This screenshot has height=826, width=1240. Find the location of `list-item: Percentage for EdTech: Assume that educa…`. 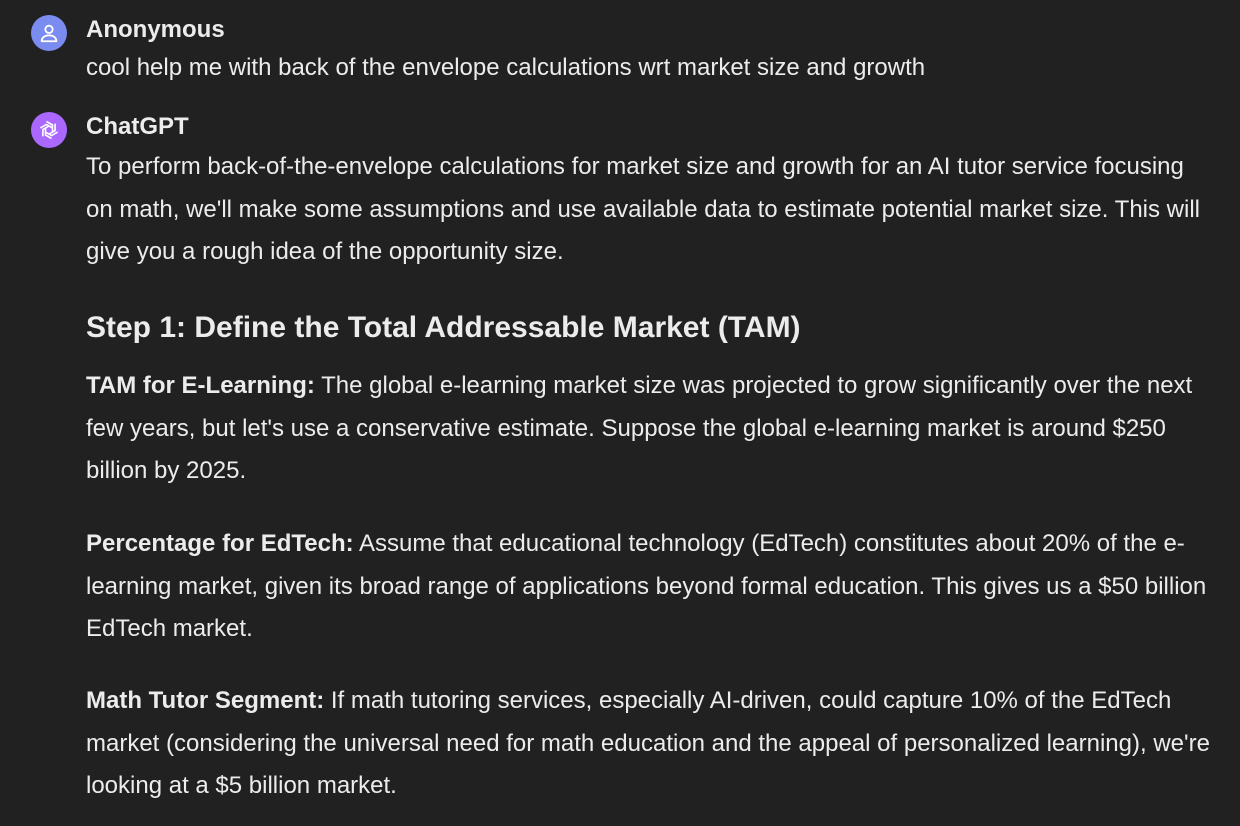

list-item: Percentage for EdTech: Assume that educa… is located at coordinates (648, 587).